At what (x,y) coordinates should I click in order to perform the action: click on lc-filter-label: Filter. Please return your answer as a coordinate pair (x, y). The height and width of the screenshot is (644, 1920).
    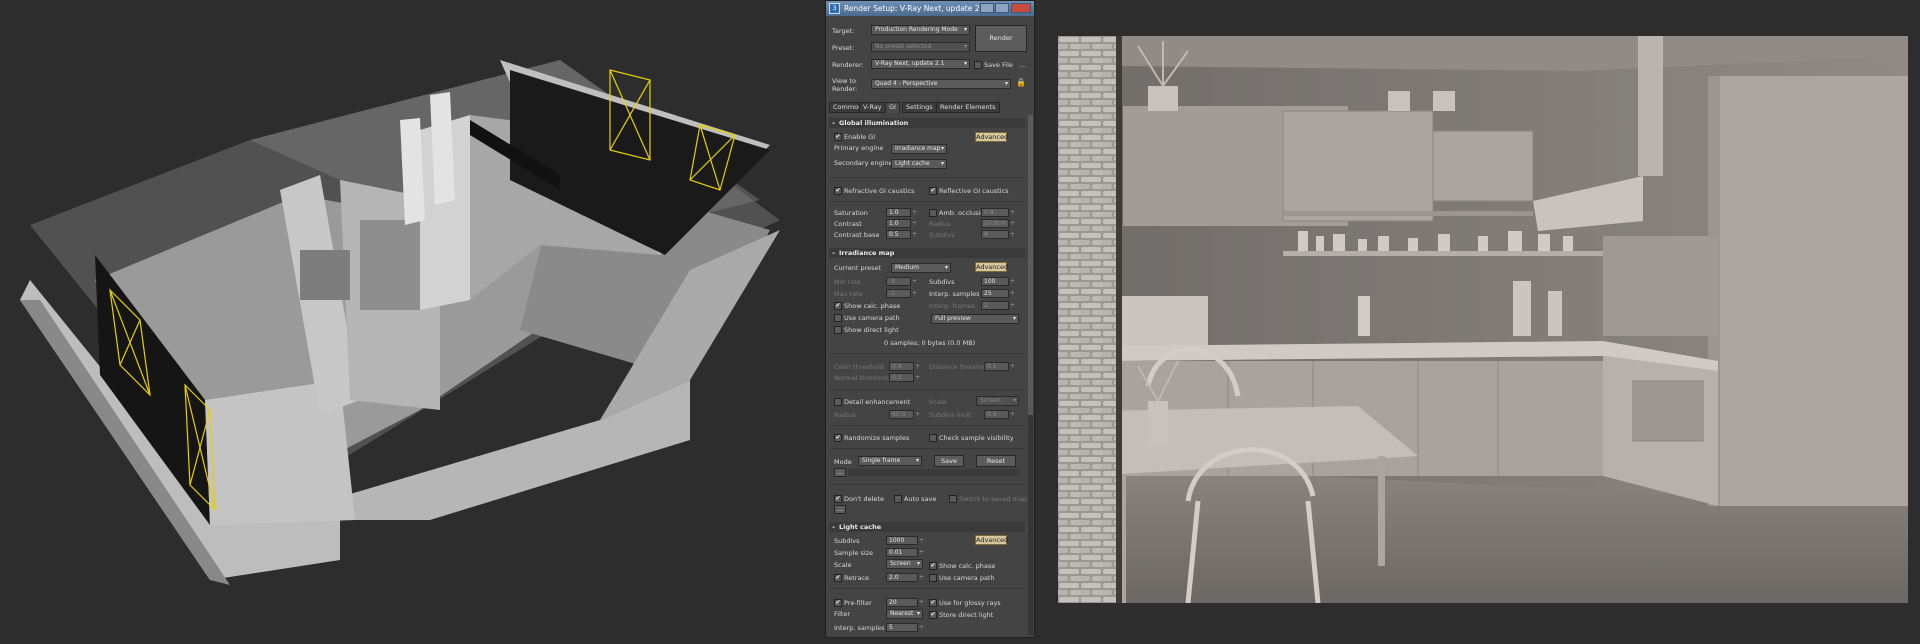
    Looking at the image, I should click on (842, 614).